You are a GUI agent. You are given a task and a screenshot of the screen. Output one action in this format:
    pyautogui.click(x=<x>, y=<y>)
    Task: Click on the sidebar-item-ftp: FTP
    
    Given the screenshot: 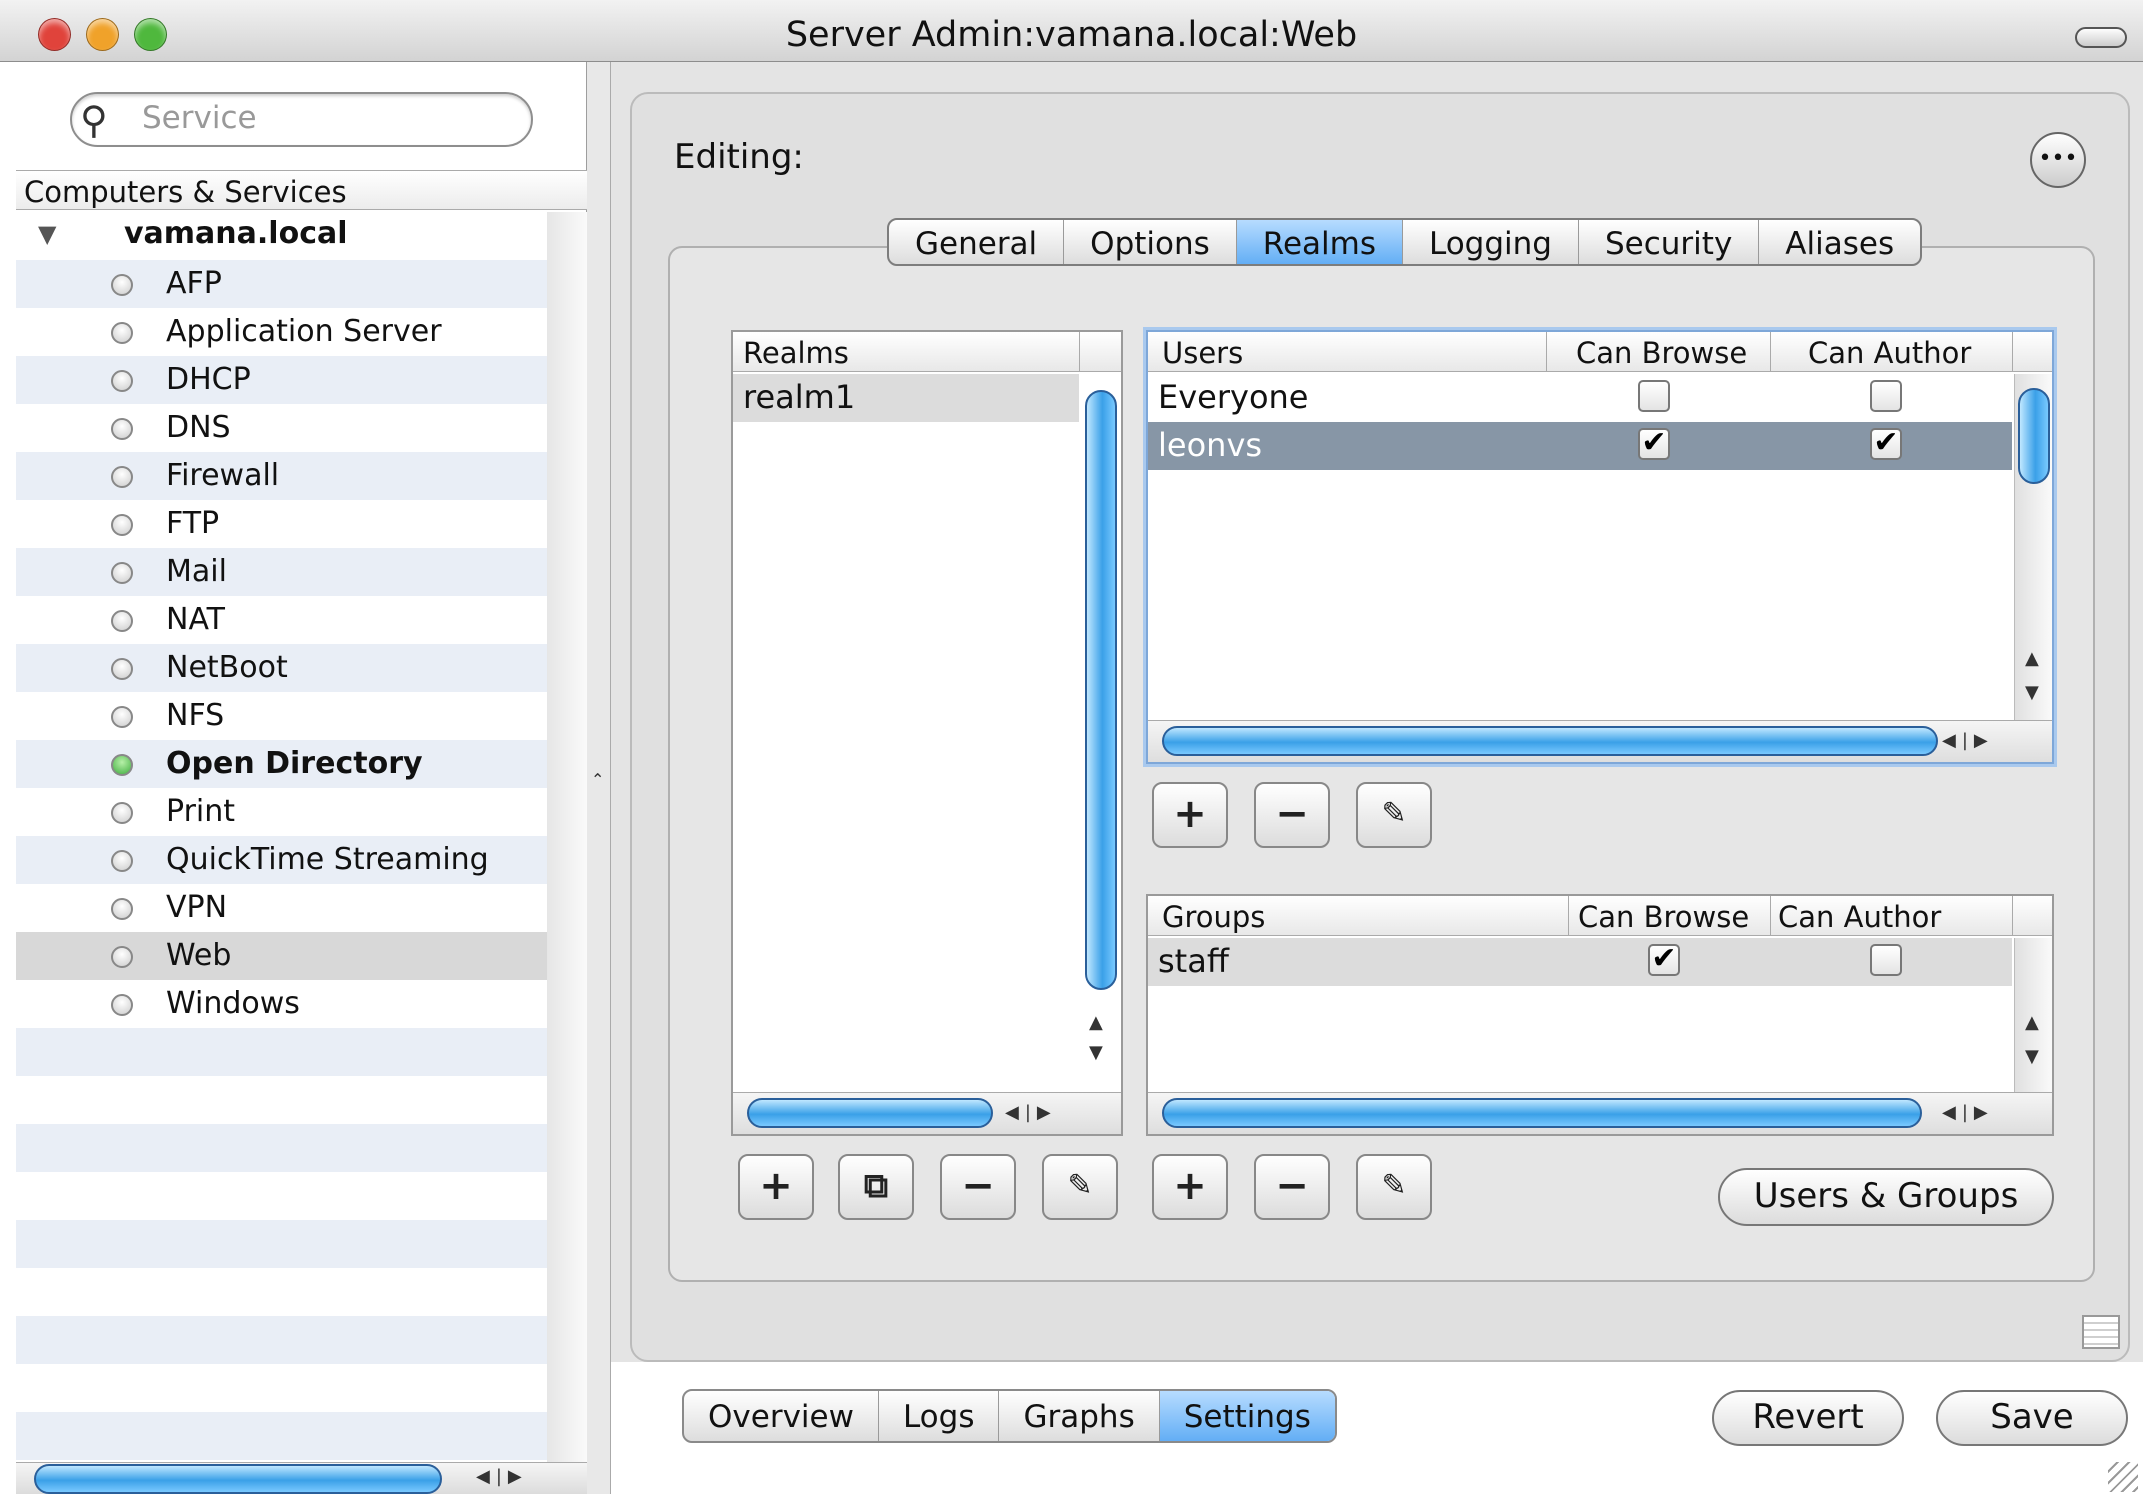 What is the action you would take?
    pyautogui.click(x=281, y=524)
    